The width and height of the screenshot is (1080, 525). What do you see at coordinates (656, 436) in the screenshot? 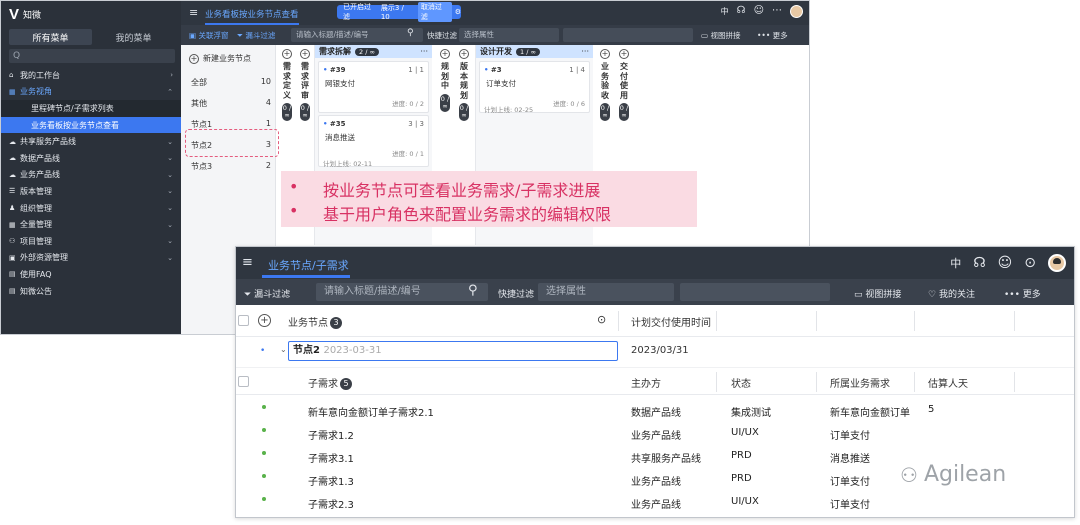
I see `owner-cell: 业务产品线` at bounding box center [656, 436].